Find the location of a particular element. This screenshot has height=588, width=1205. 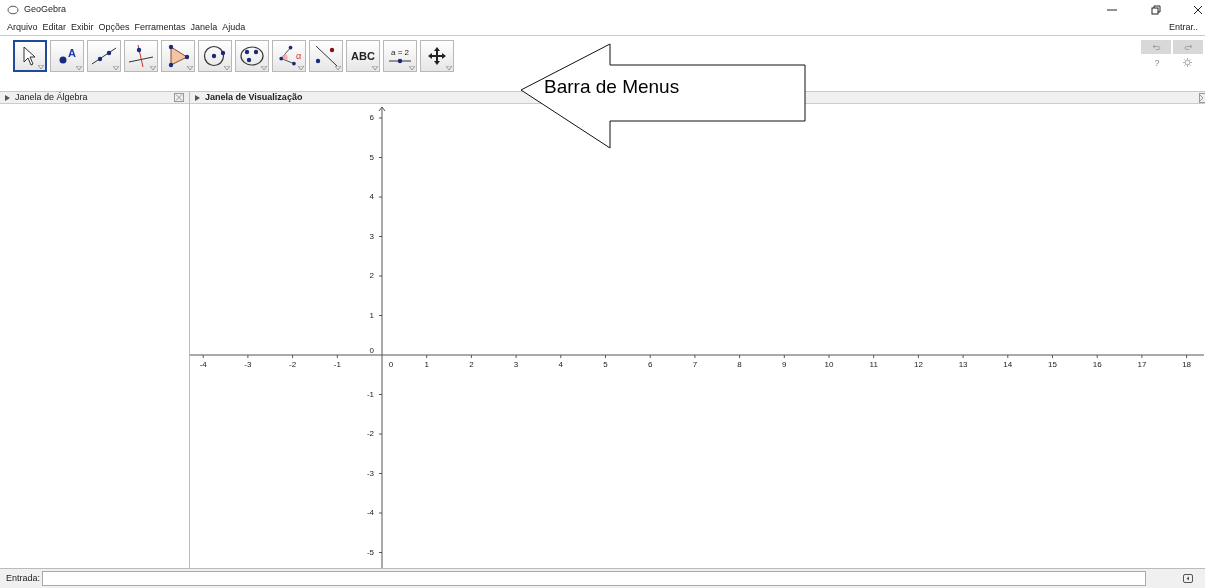

x-tick-label: 1 is located at coordinates (426, 365).